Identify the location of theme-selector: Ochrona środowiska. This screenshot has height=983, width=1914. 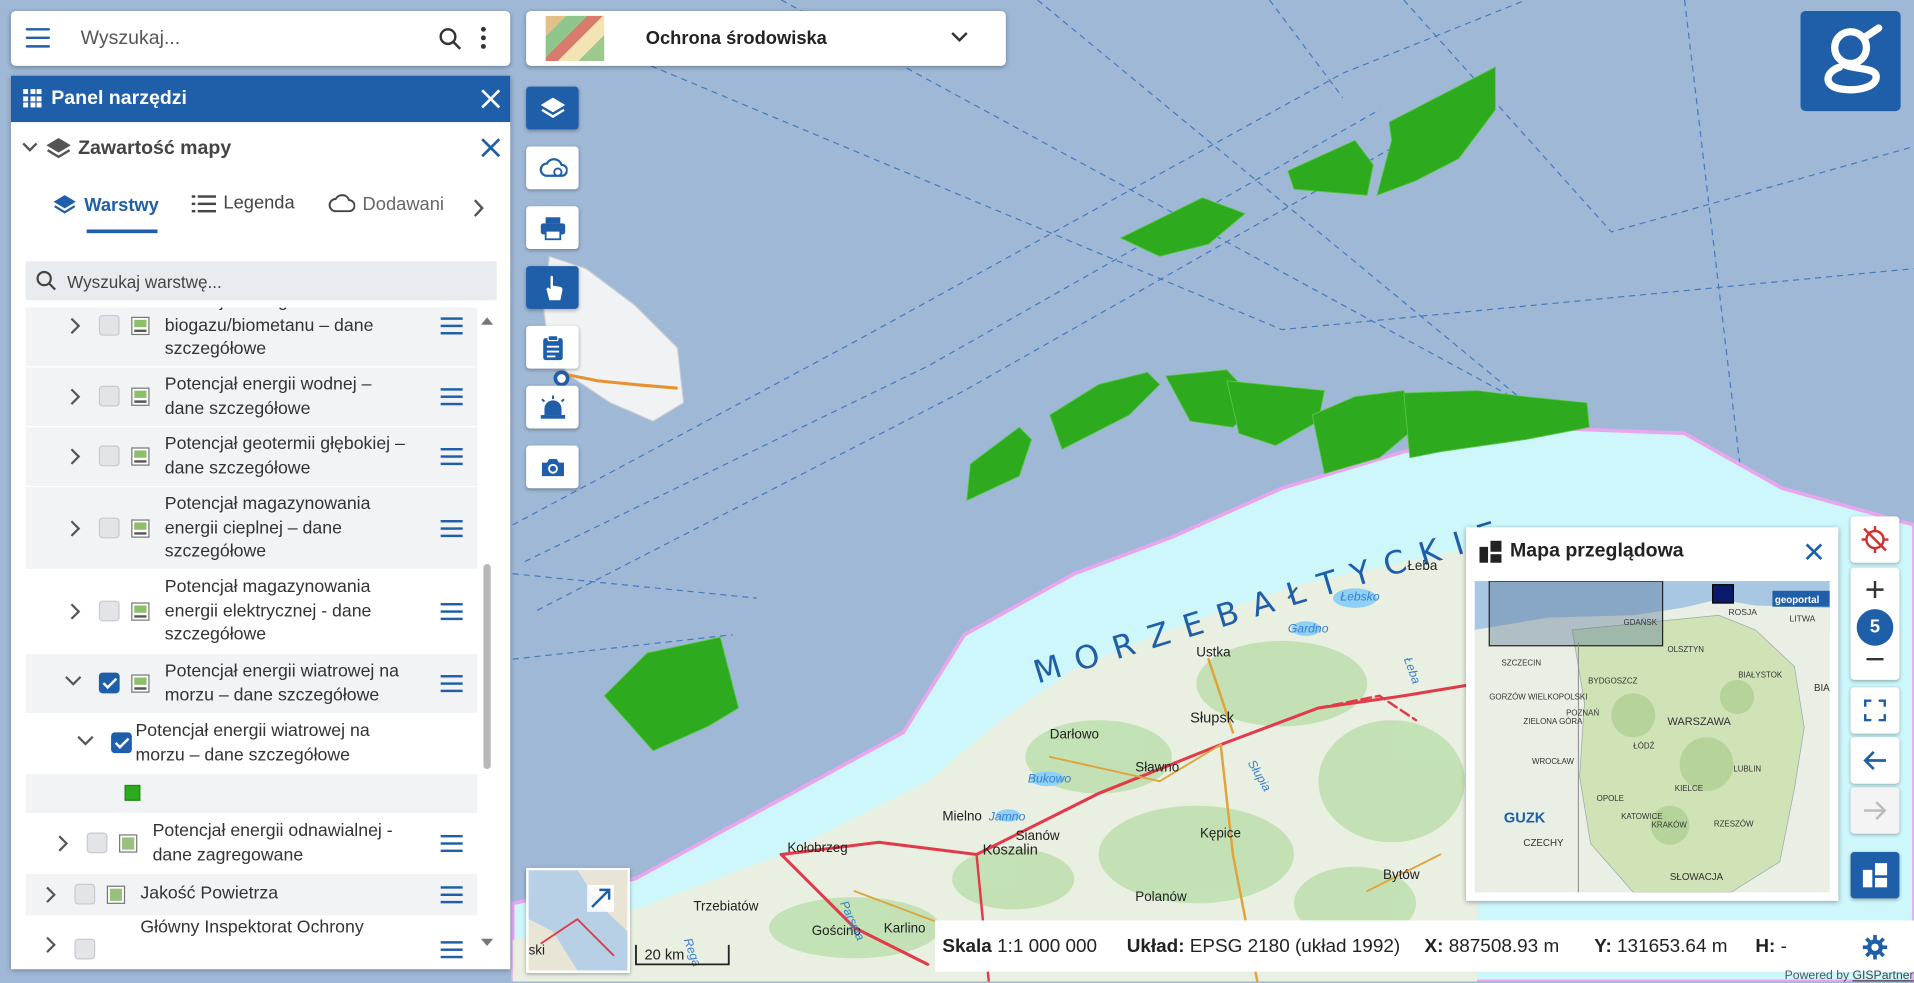
(766, 38).